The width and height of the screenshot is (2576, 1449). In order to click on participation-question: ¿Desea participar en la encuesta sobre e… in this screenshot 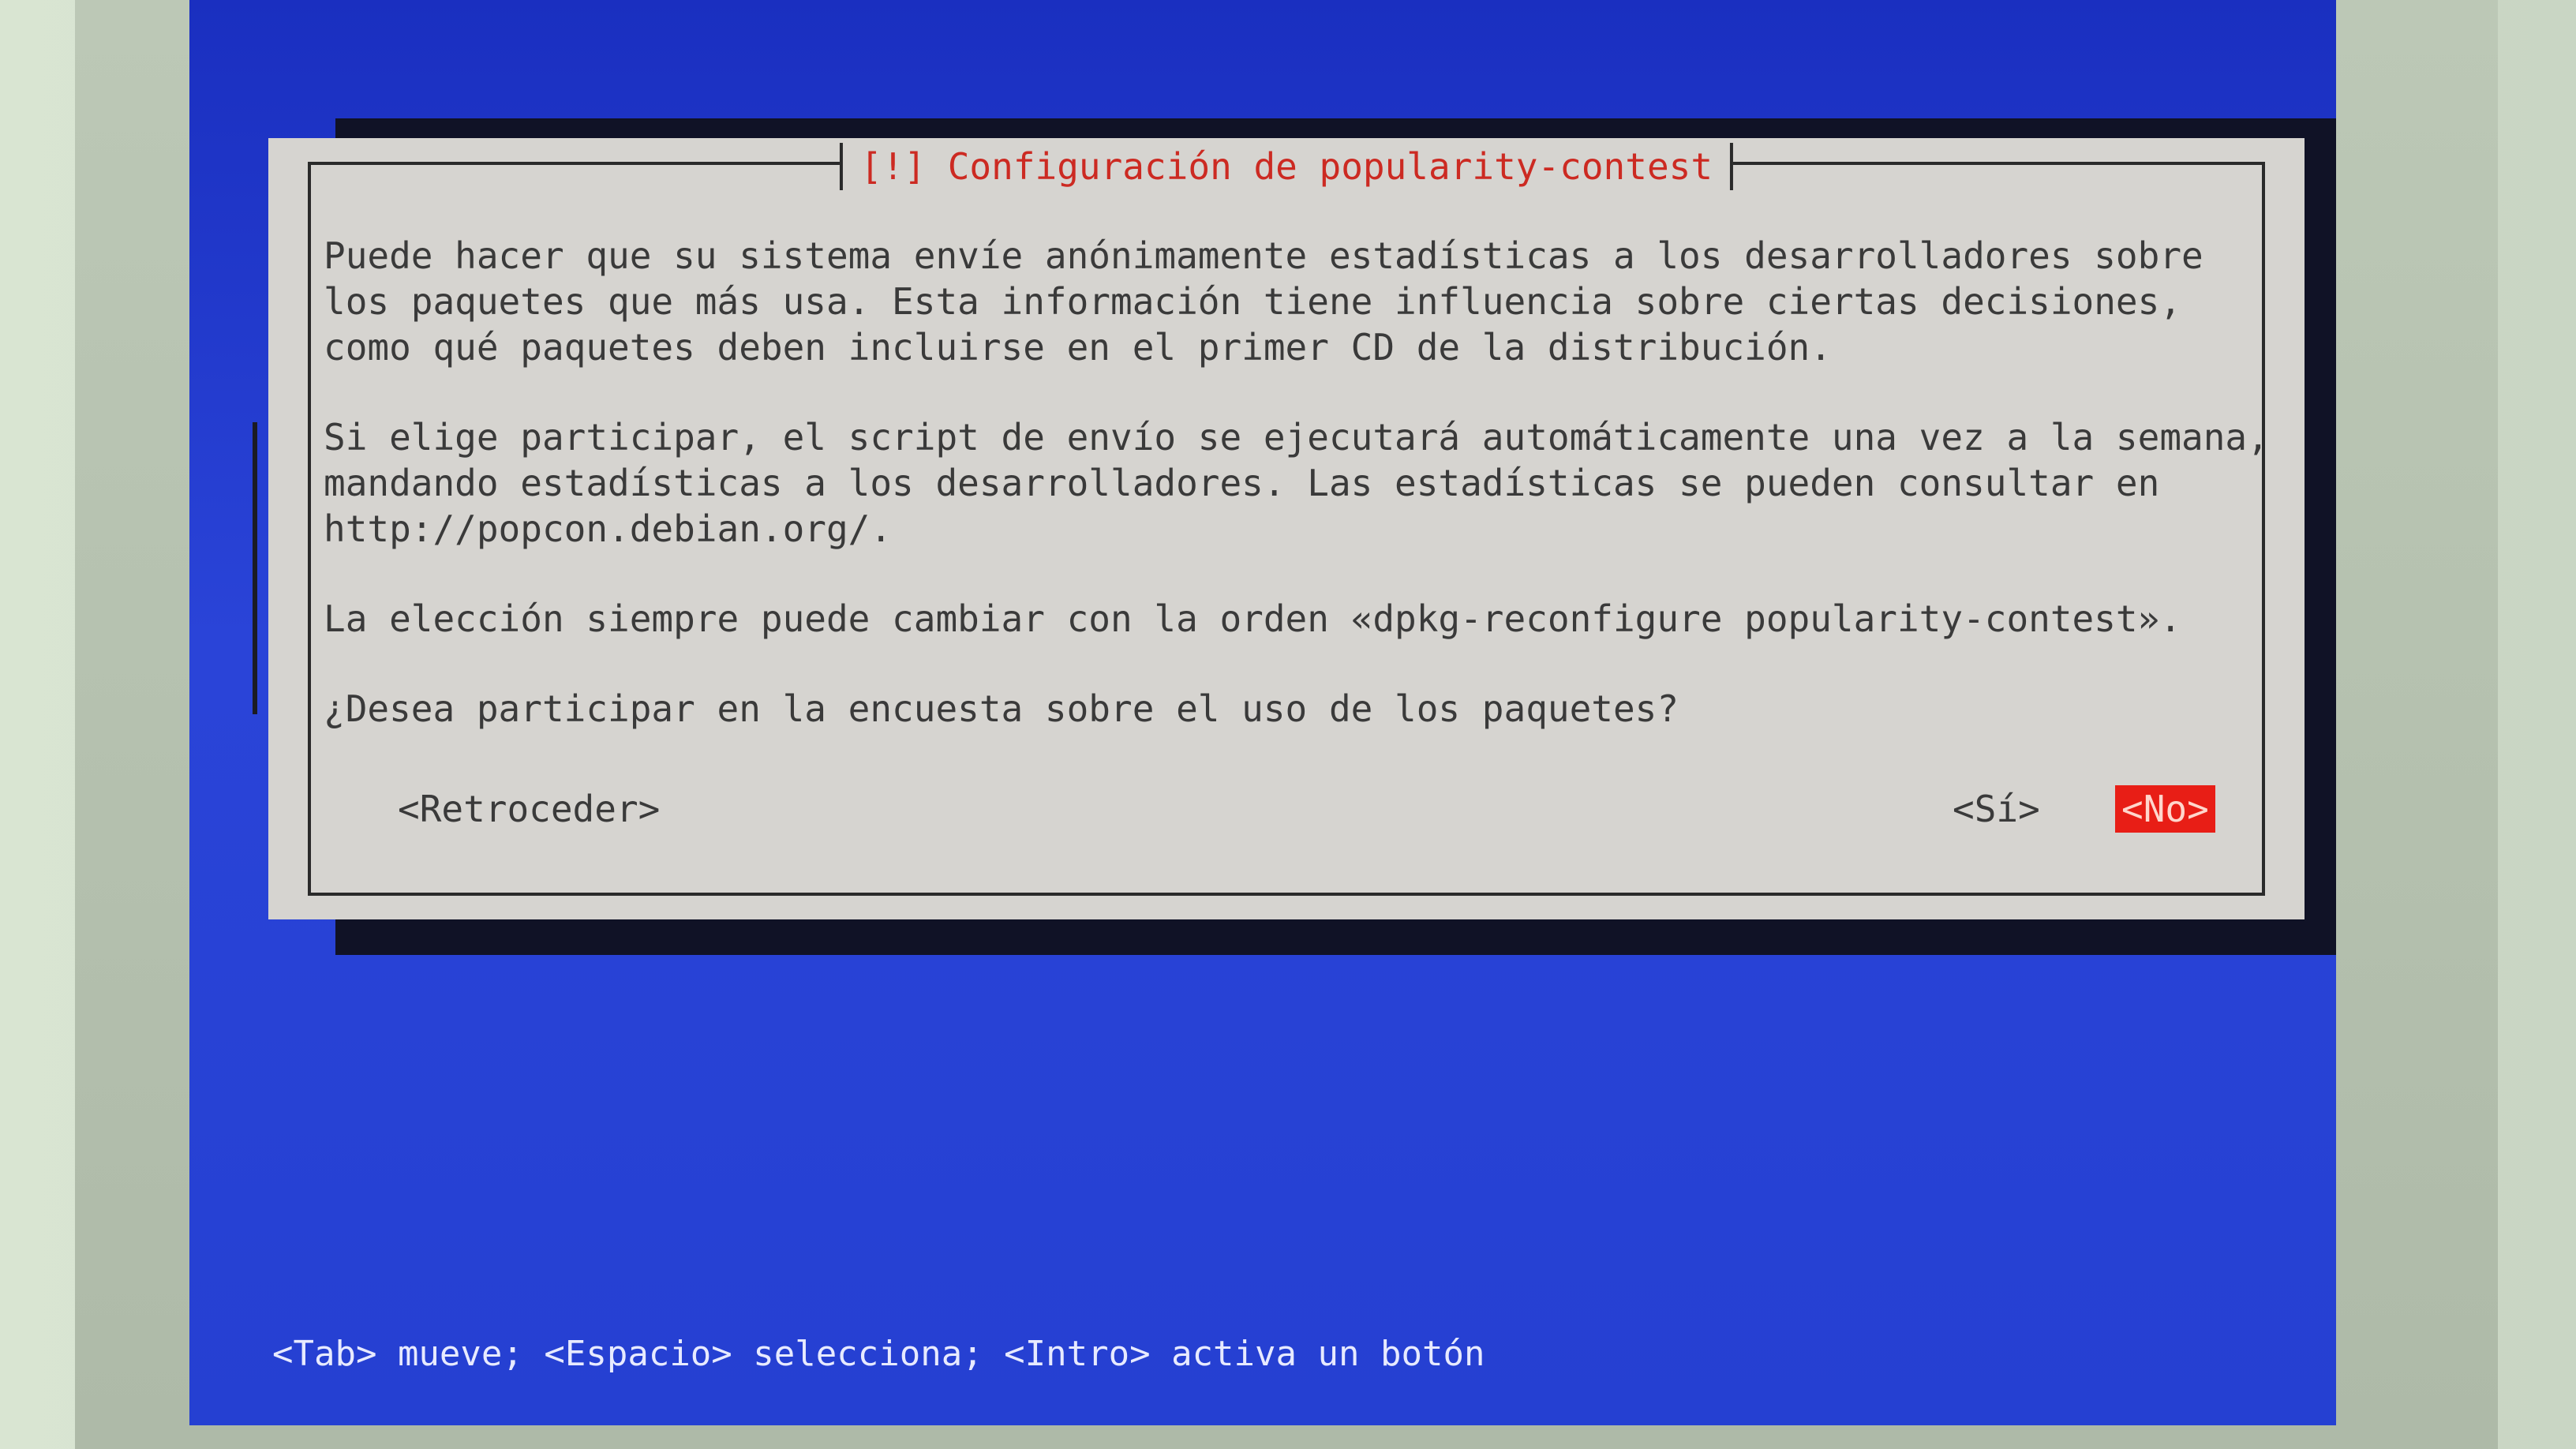, I will do `click(1001, 708)`.